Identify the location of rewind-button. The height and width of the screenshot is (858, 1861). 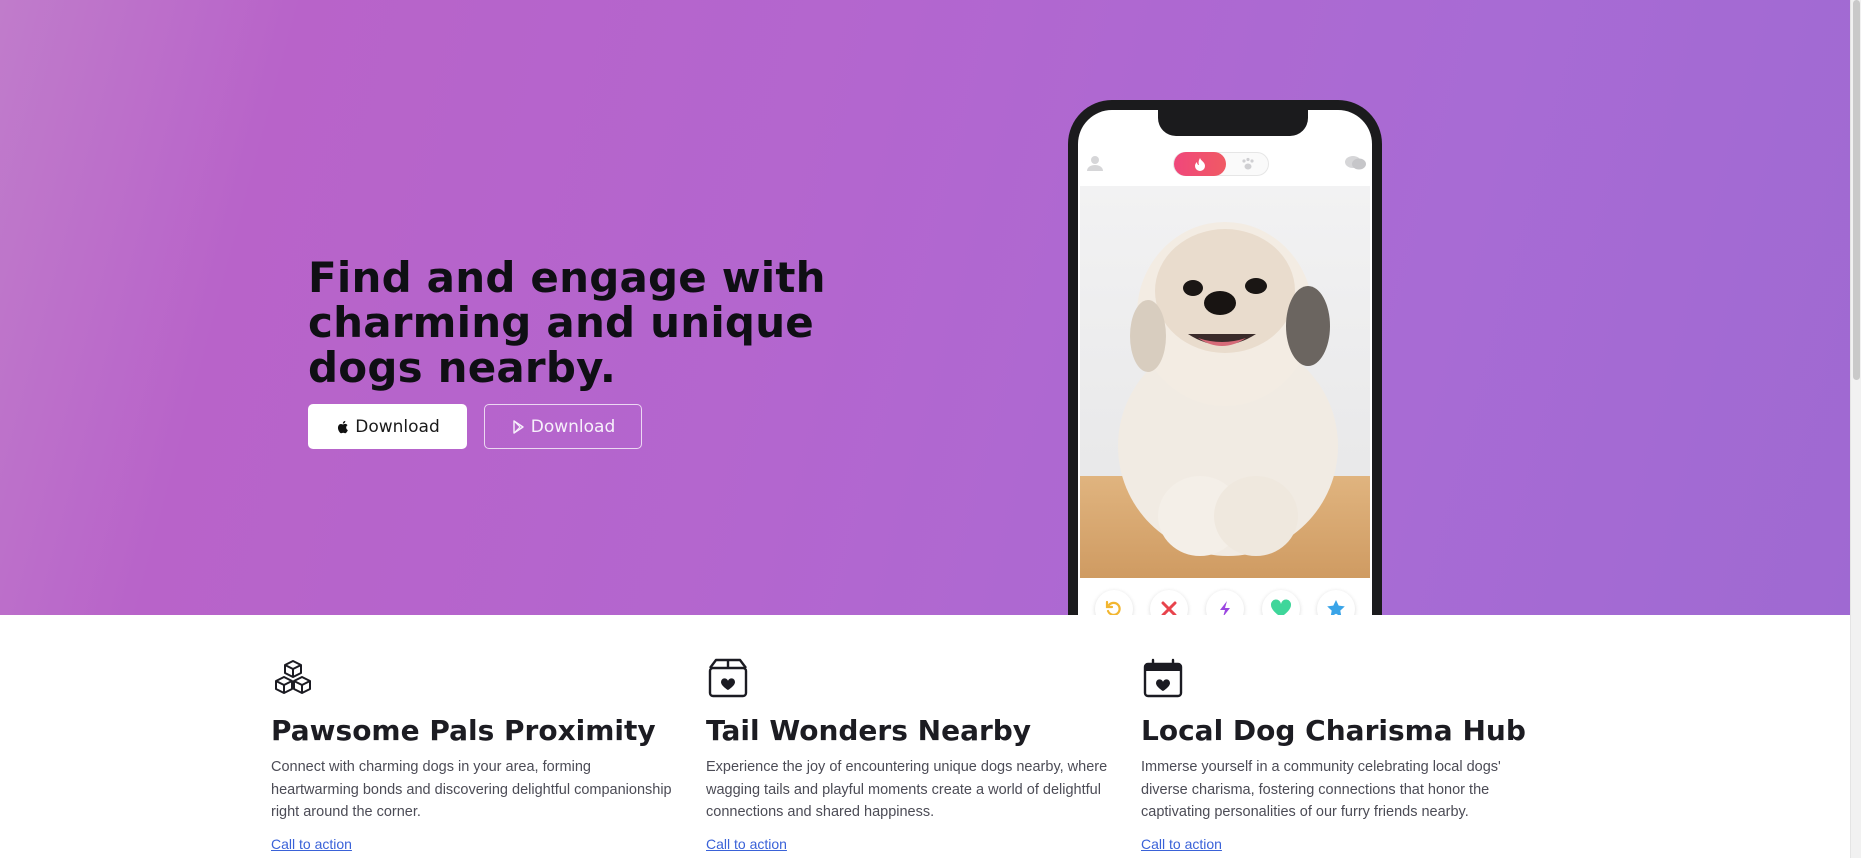
(1113, 602).